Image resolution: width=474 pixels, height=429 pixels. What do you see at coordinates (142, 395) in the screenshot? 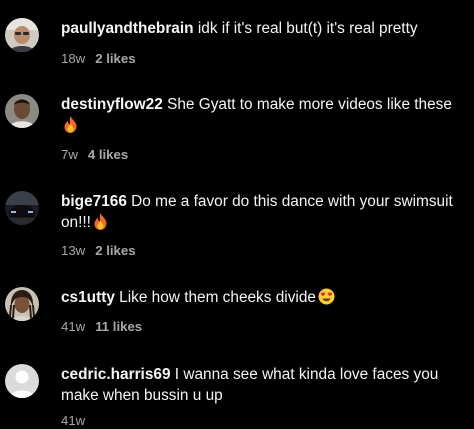
I see `comment-text-continued: make when bussin u up` at bounding box center [142, 395].